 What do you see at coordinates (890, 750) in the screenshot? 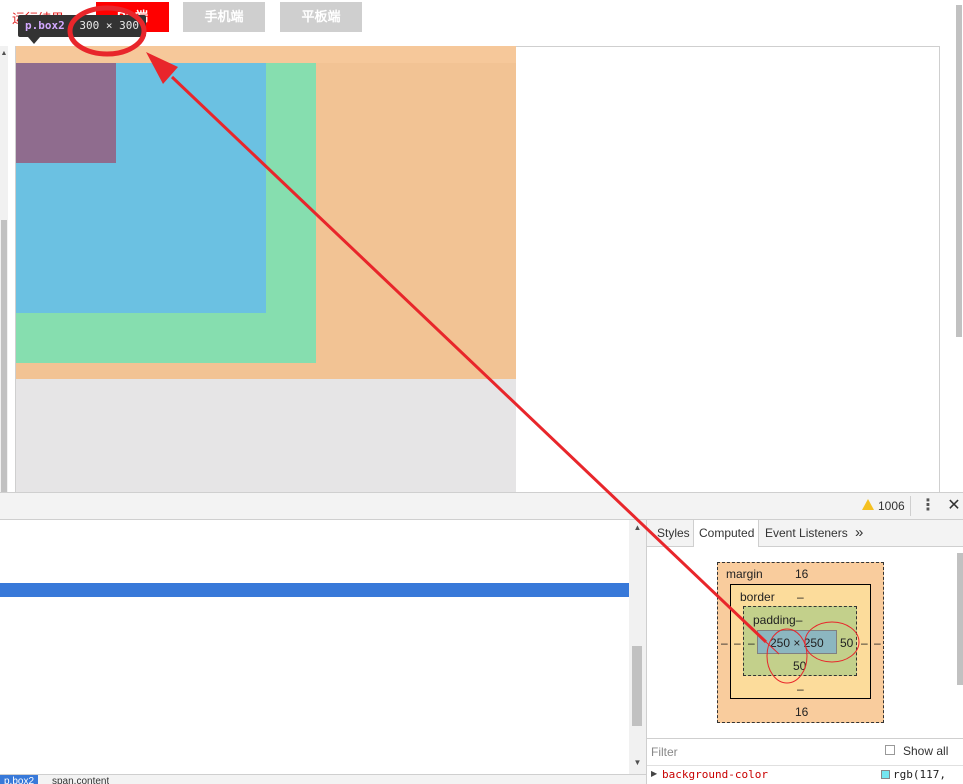
I see `show-all-checkbox` at bounding box center [890, 750].